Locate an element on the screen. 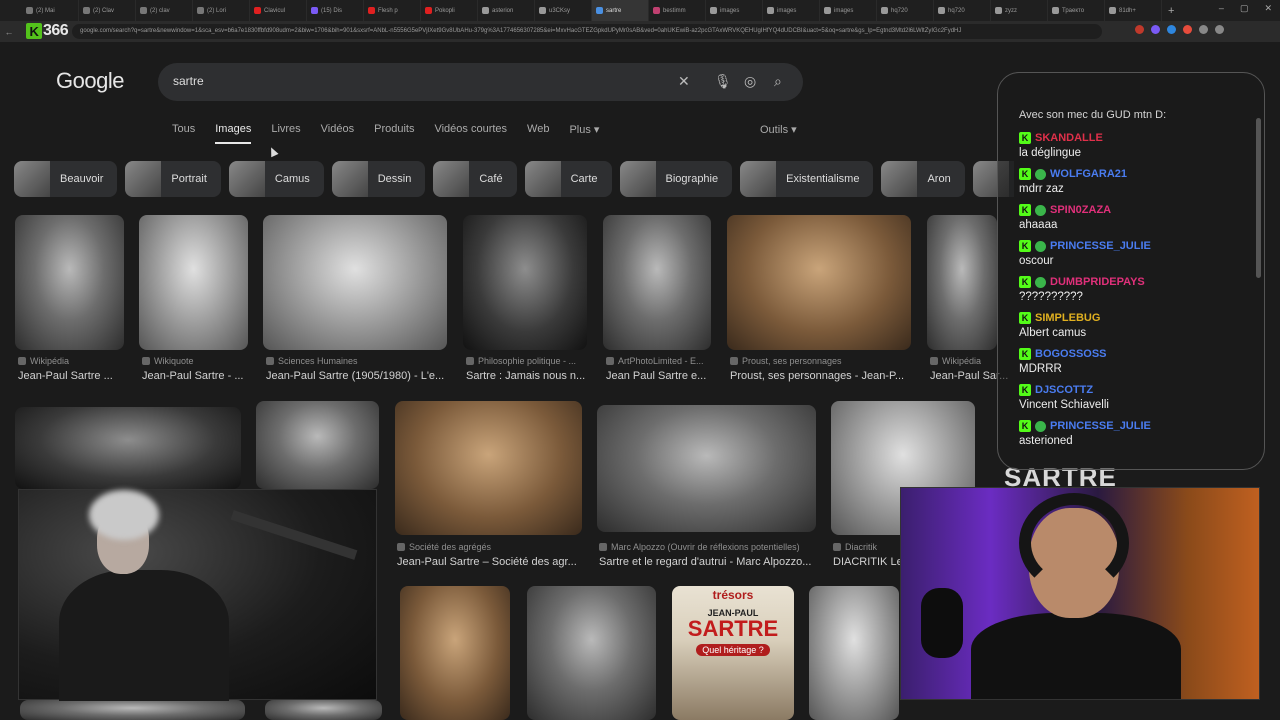  browser-tab: Flesh p is located at coordinates (392, 10).